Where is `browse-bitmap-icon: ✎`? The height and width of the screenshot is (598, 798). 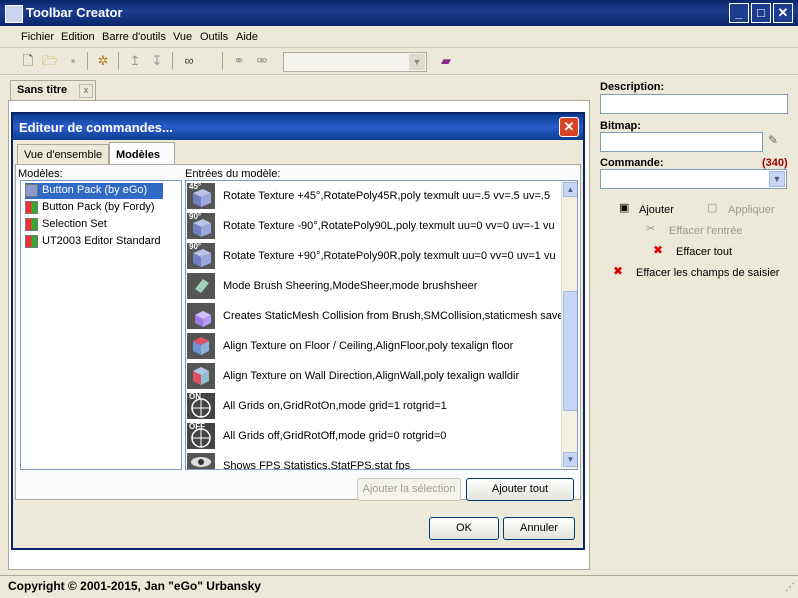 browse-bitmap-icon: ✎ is located at coordinates (777, 141).